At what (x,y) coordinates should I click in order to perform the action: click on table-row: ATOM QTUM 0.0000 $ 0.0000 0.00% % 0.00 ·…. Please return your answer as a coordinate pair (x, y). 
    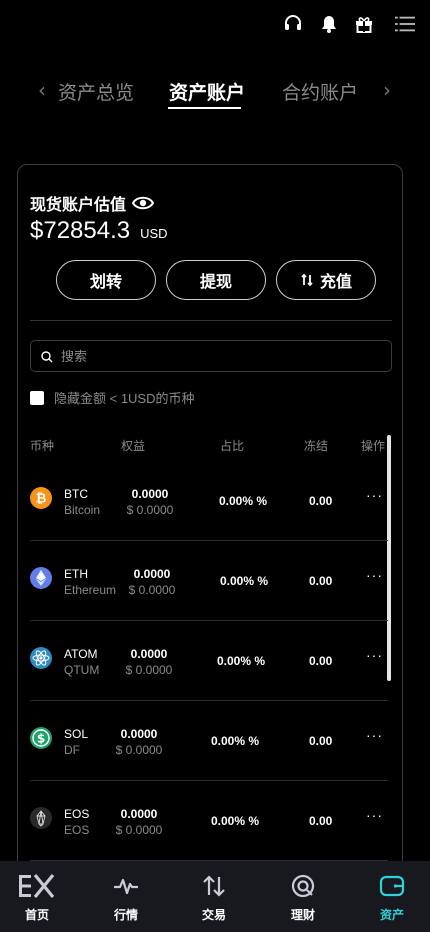
    Looking at the image, I should click on (210, 661).